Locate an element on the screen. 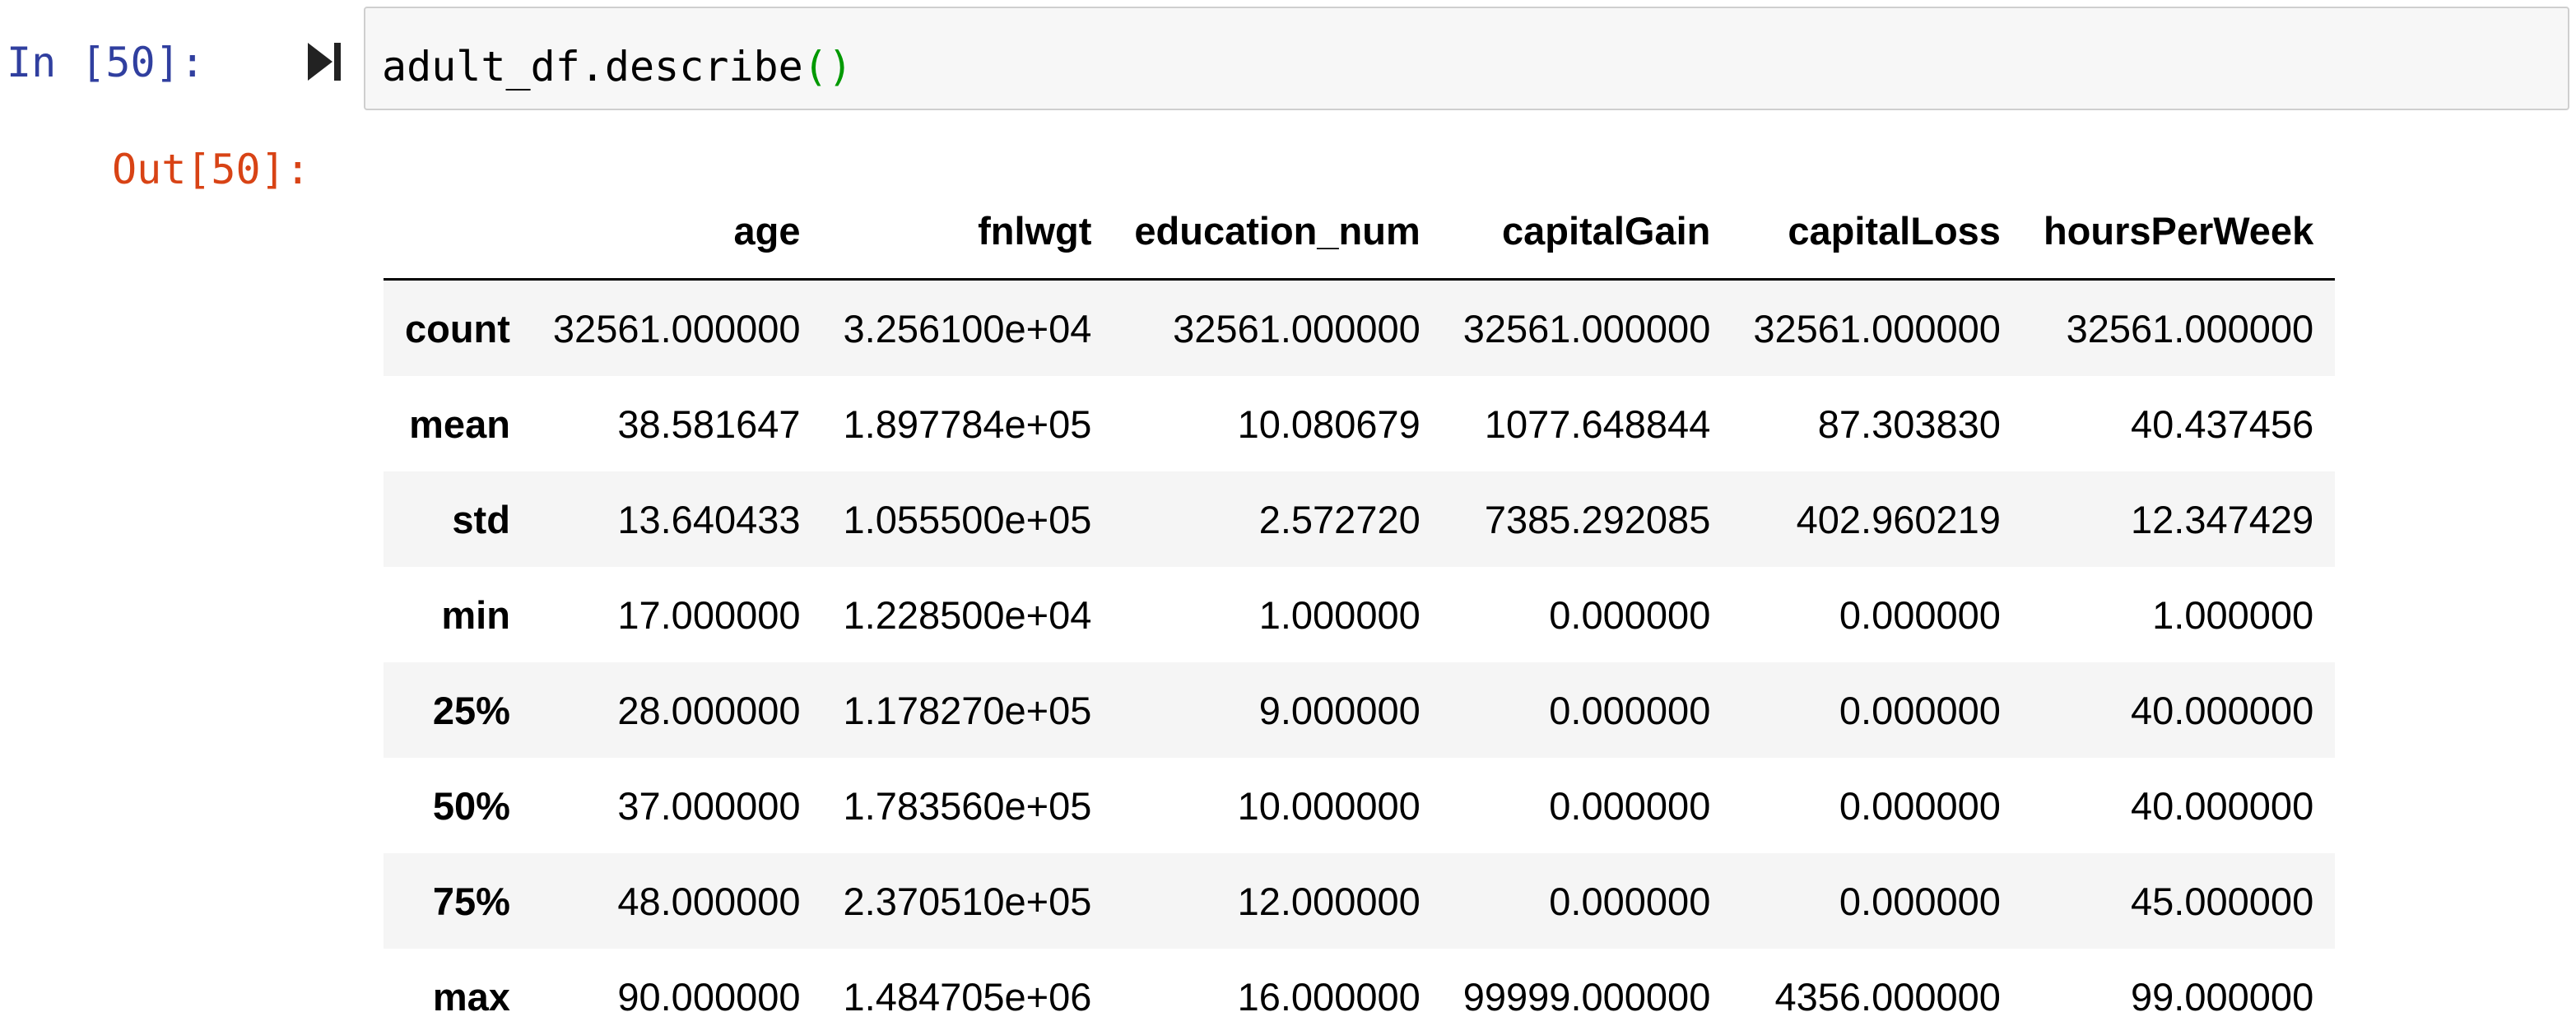 This screenshot has height=1026, width=2576. table-cell: 28.000000 is located at coordinates (709, 710).